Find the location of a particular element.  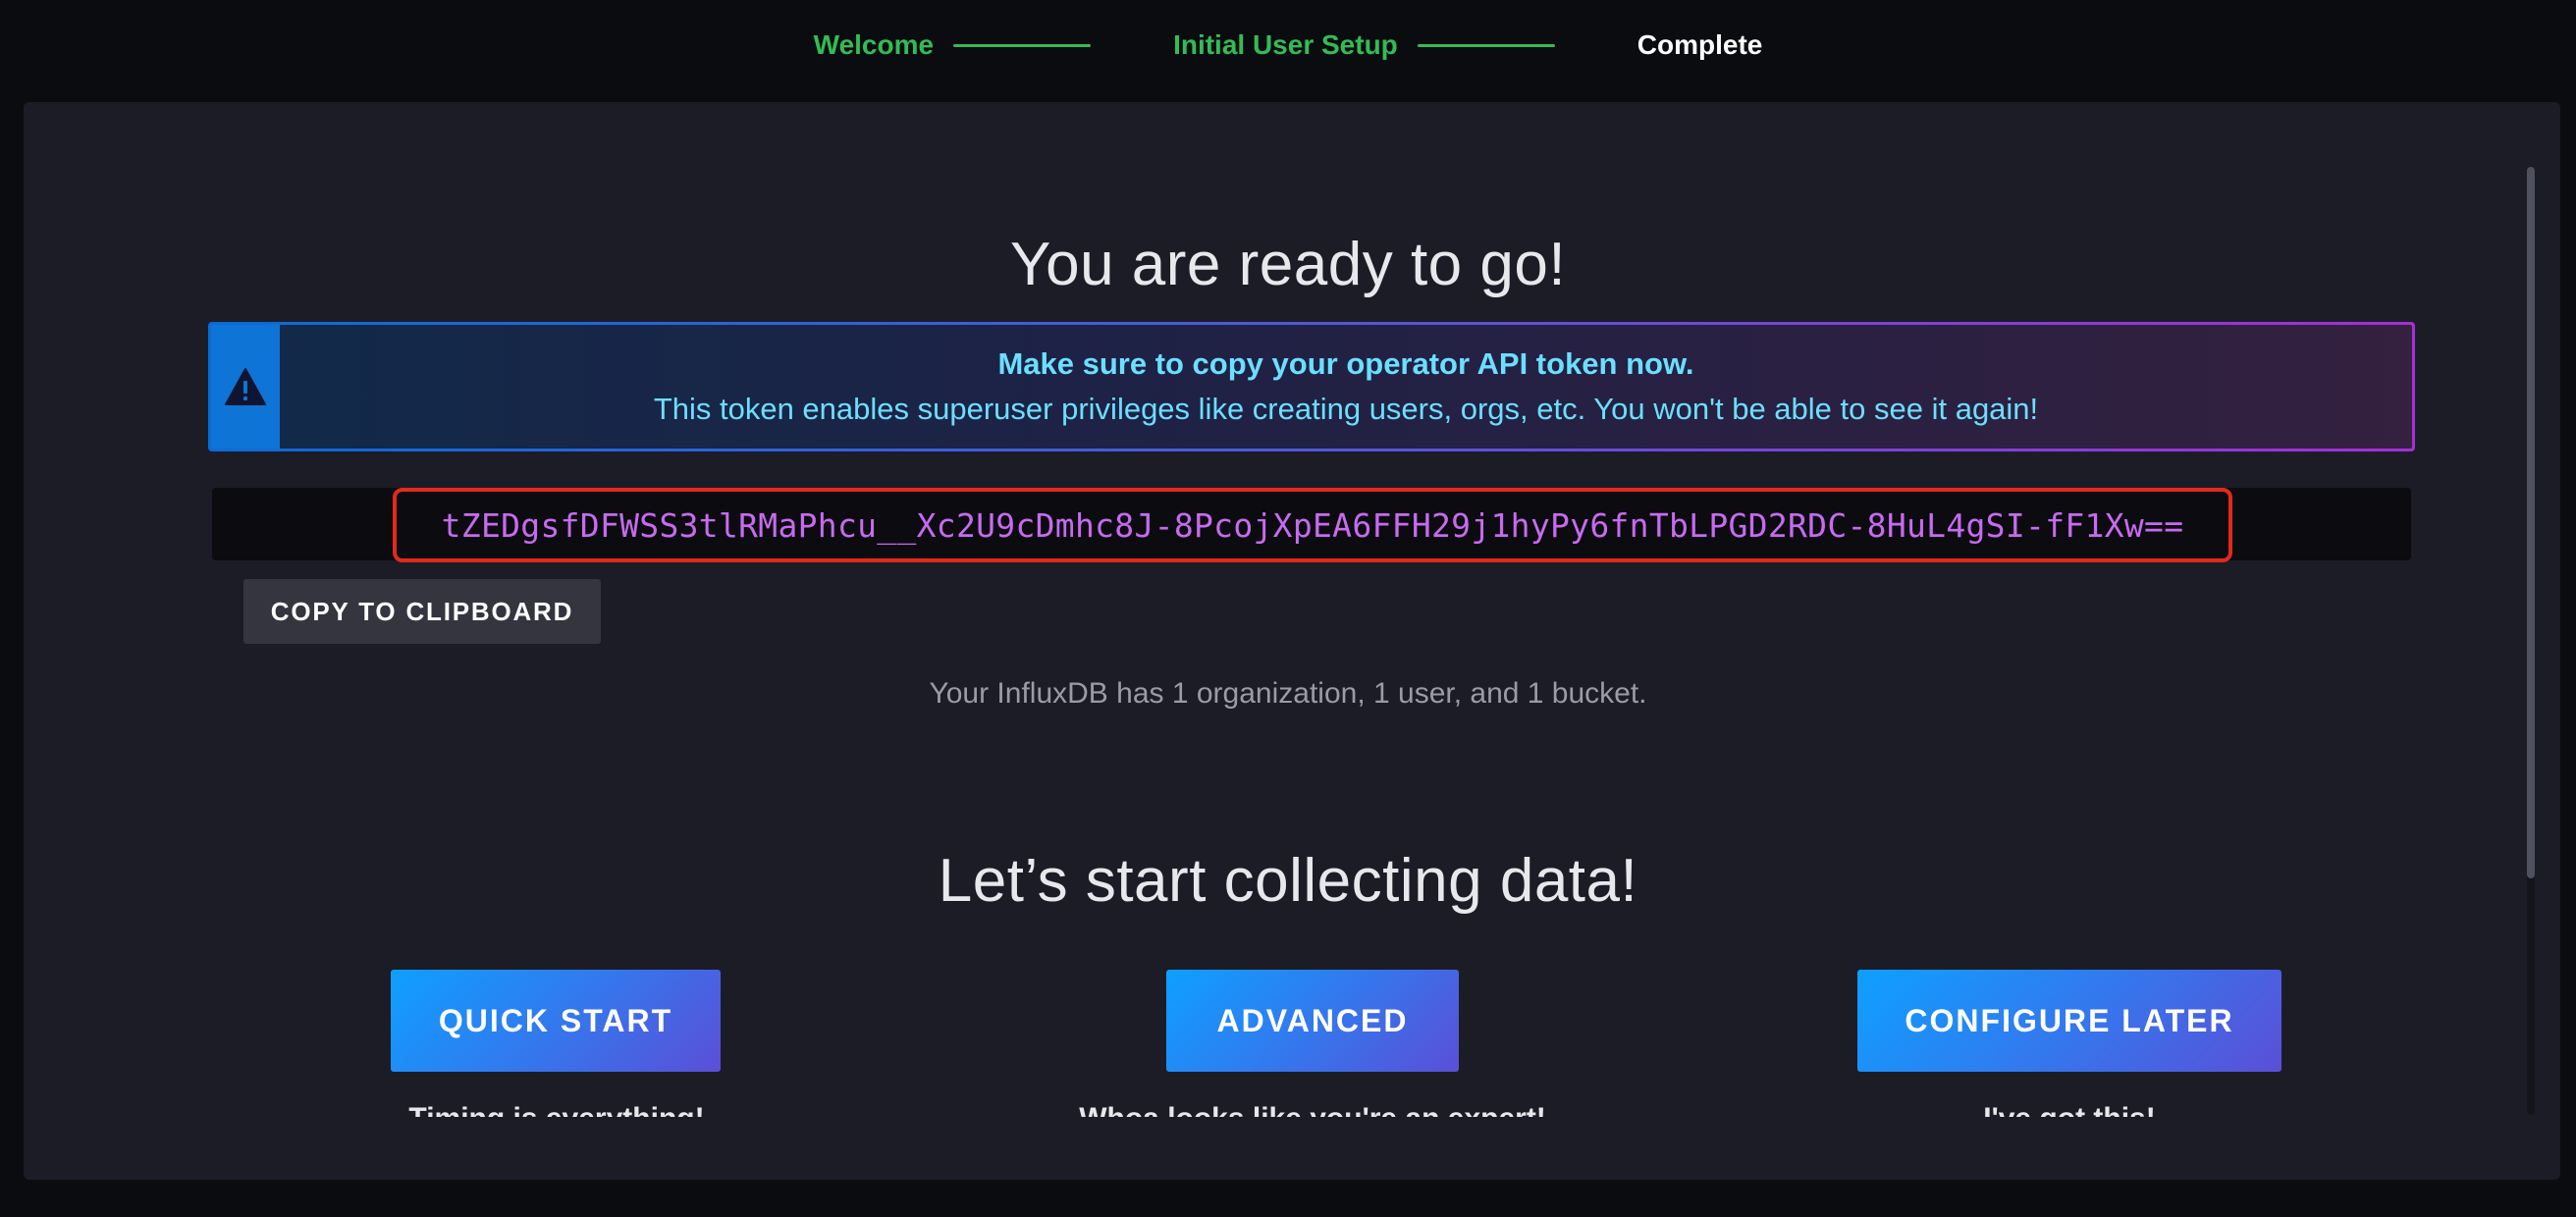

step-welcome-group: Welcome is located at coordinates (993, 45).